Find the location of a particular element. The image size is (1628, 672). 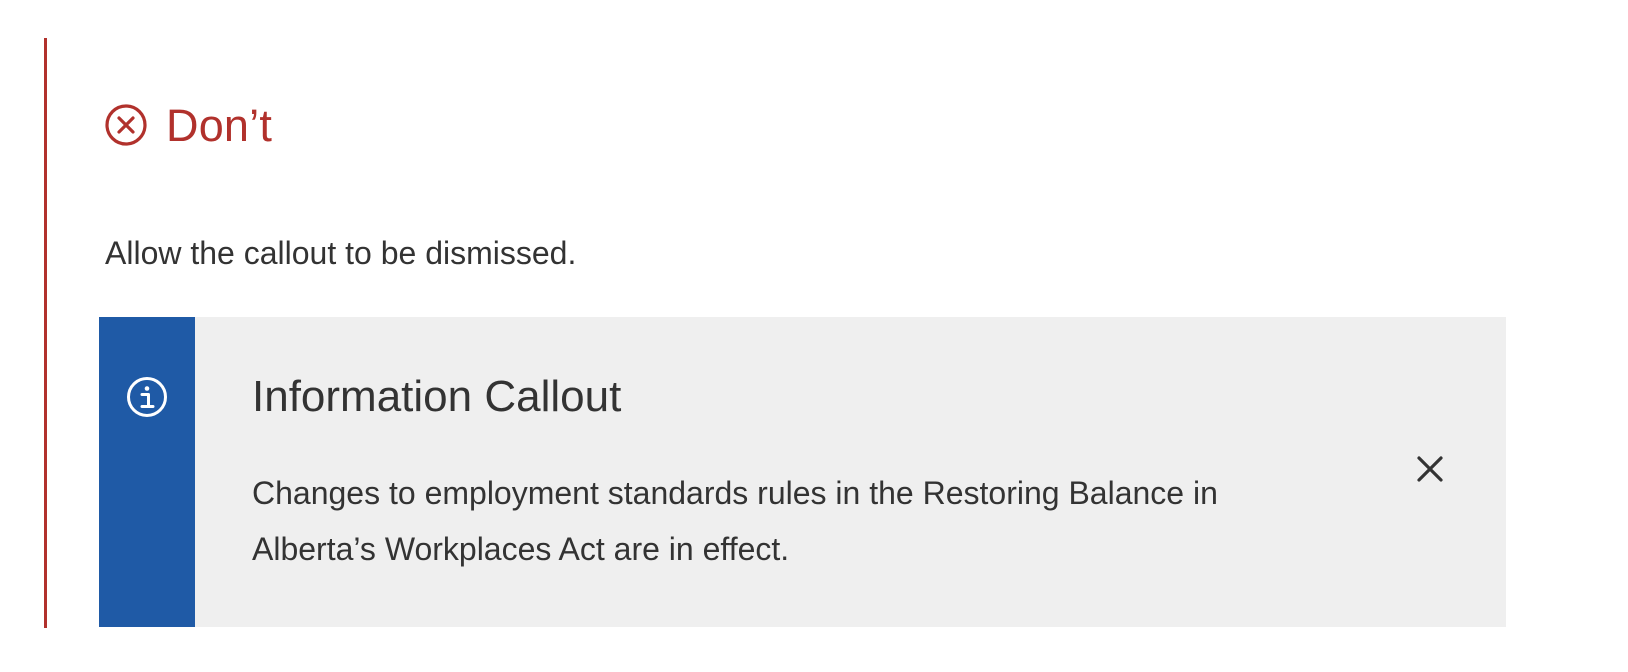

guideline-heading: Don’t is located at coordinates (187, 125).